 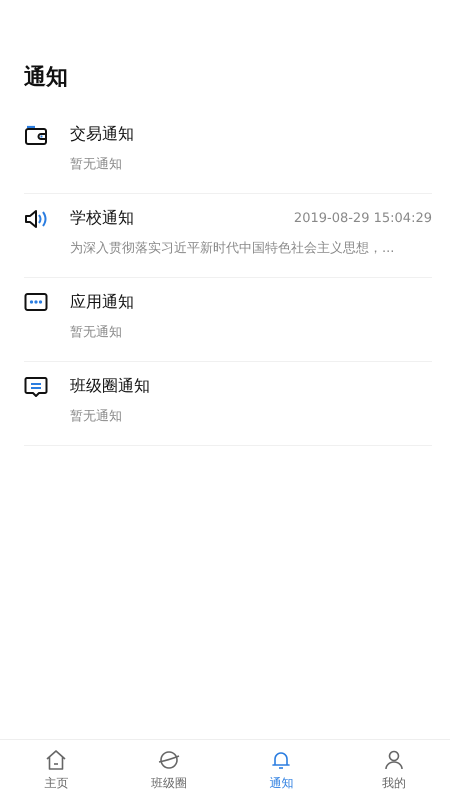 I want to click on notification-time: 2019-08-29 15:04:29, so click(x=363, y=218).